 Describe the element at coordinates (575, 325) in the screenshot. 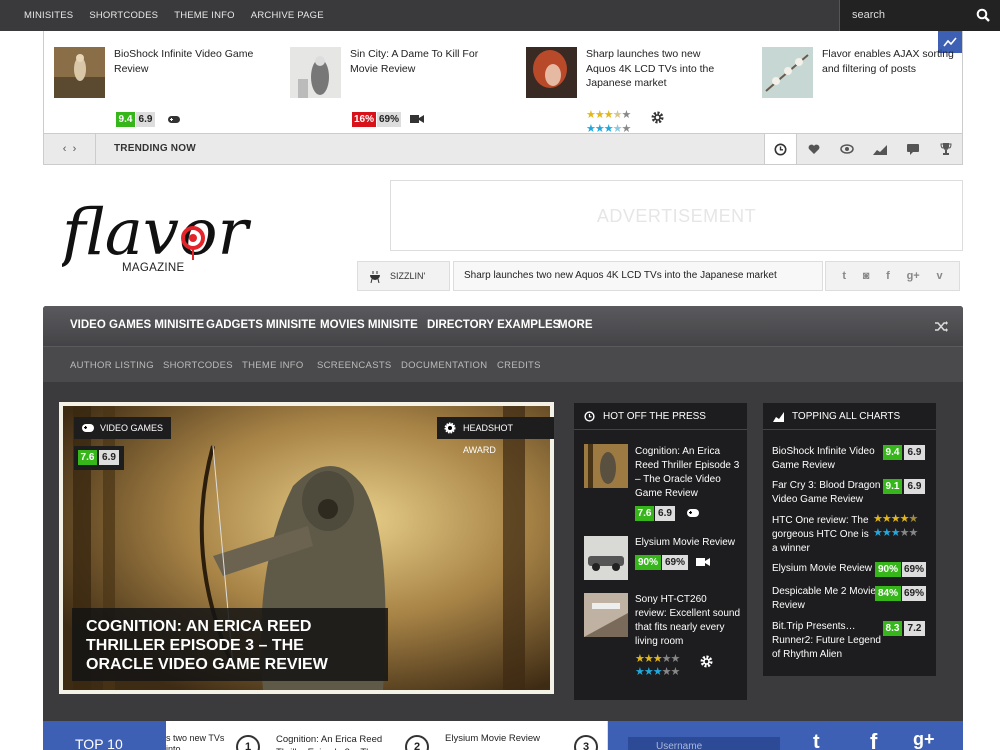

I see `nav-item-more: MORE` at that location.